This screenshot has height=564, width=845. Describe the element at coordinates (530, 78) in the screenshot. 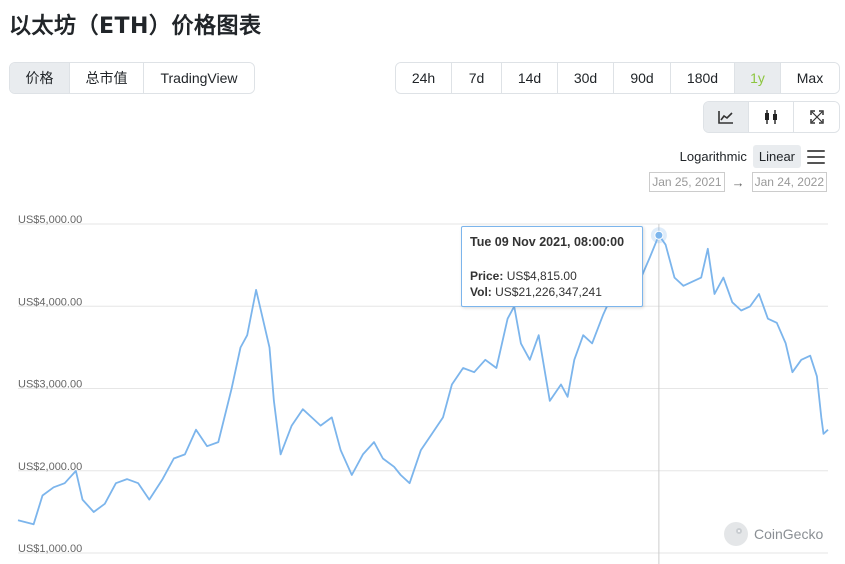

I see `range-14d-button: 14d` at that location.